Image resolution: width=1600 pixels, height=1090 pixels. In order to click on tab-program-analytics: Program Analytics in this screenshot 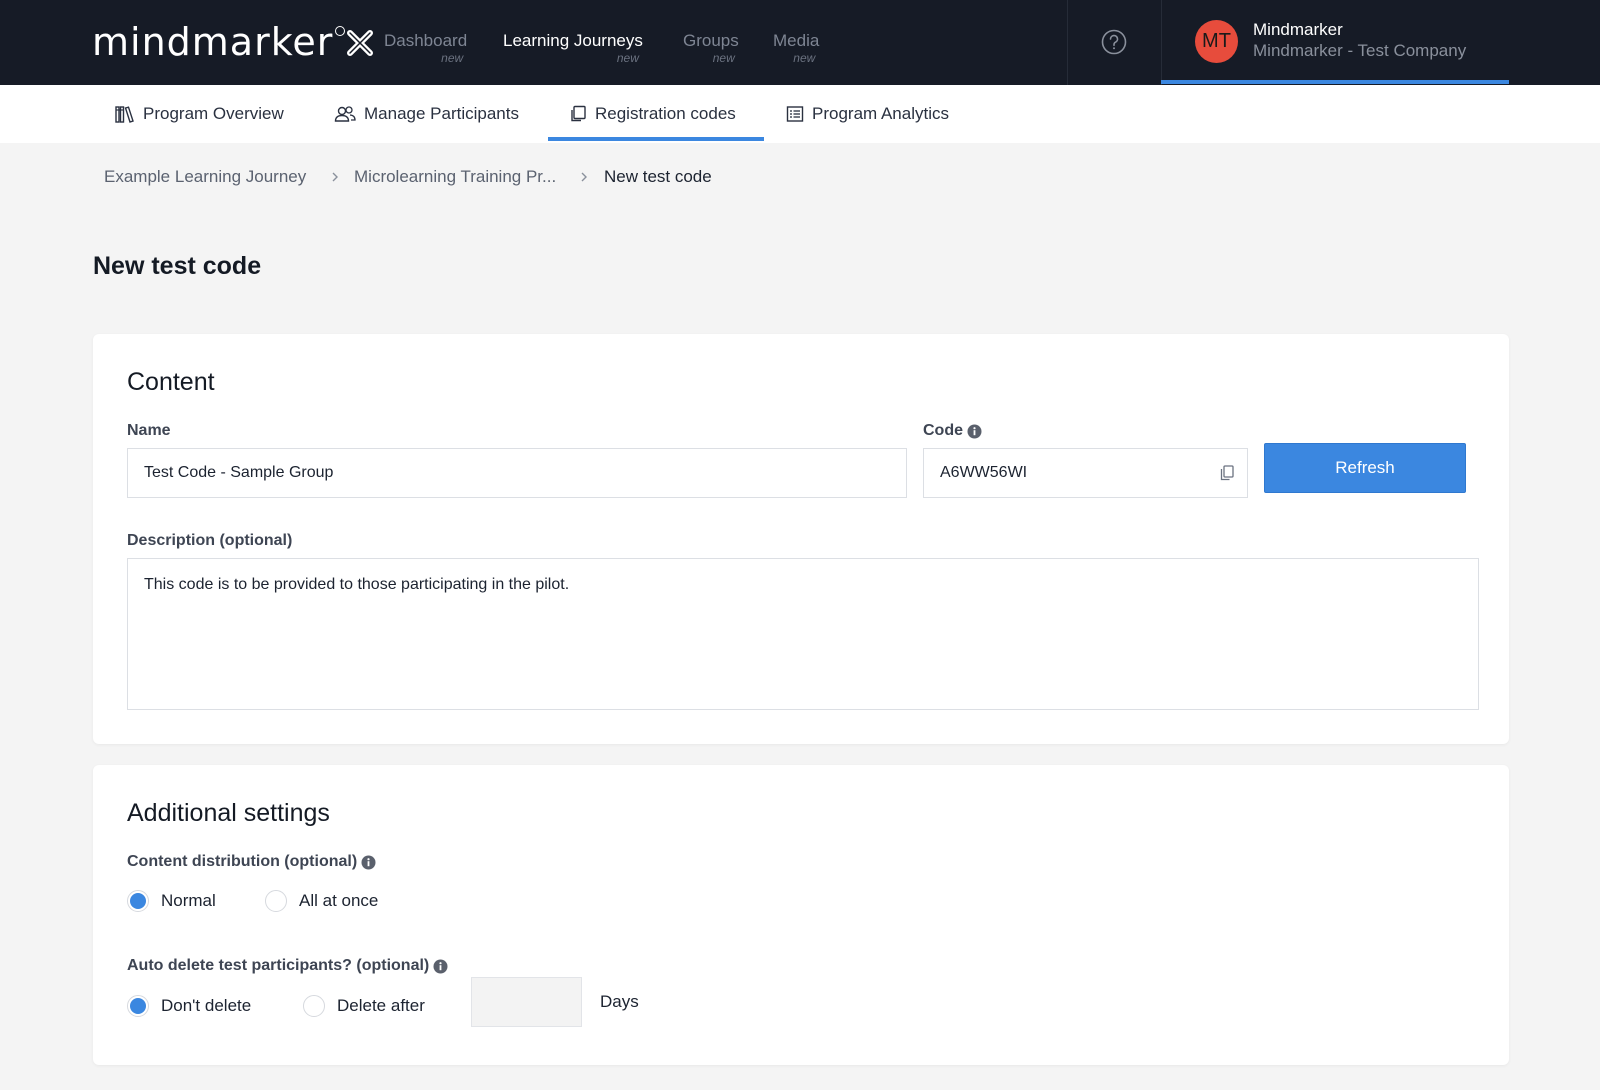, I will do `click(867, 114)`.